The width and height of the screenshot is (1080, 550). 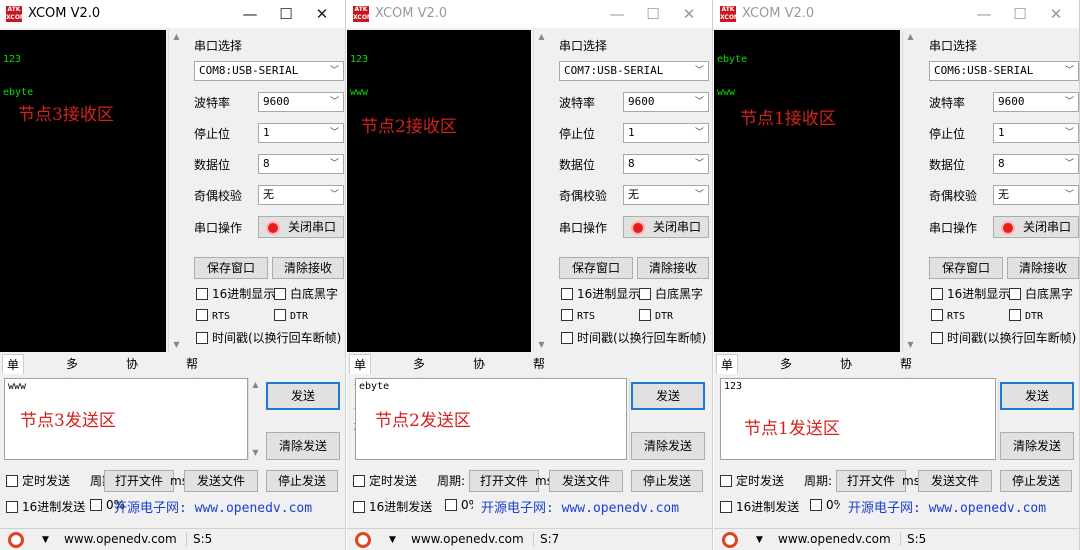 What do you see at coordinates (825, 505) in the screenshot?
I see `crlf-checkbox: 0%` at bounding box center [825, 505].